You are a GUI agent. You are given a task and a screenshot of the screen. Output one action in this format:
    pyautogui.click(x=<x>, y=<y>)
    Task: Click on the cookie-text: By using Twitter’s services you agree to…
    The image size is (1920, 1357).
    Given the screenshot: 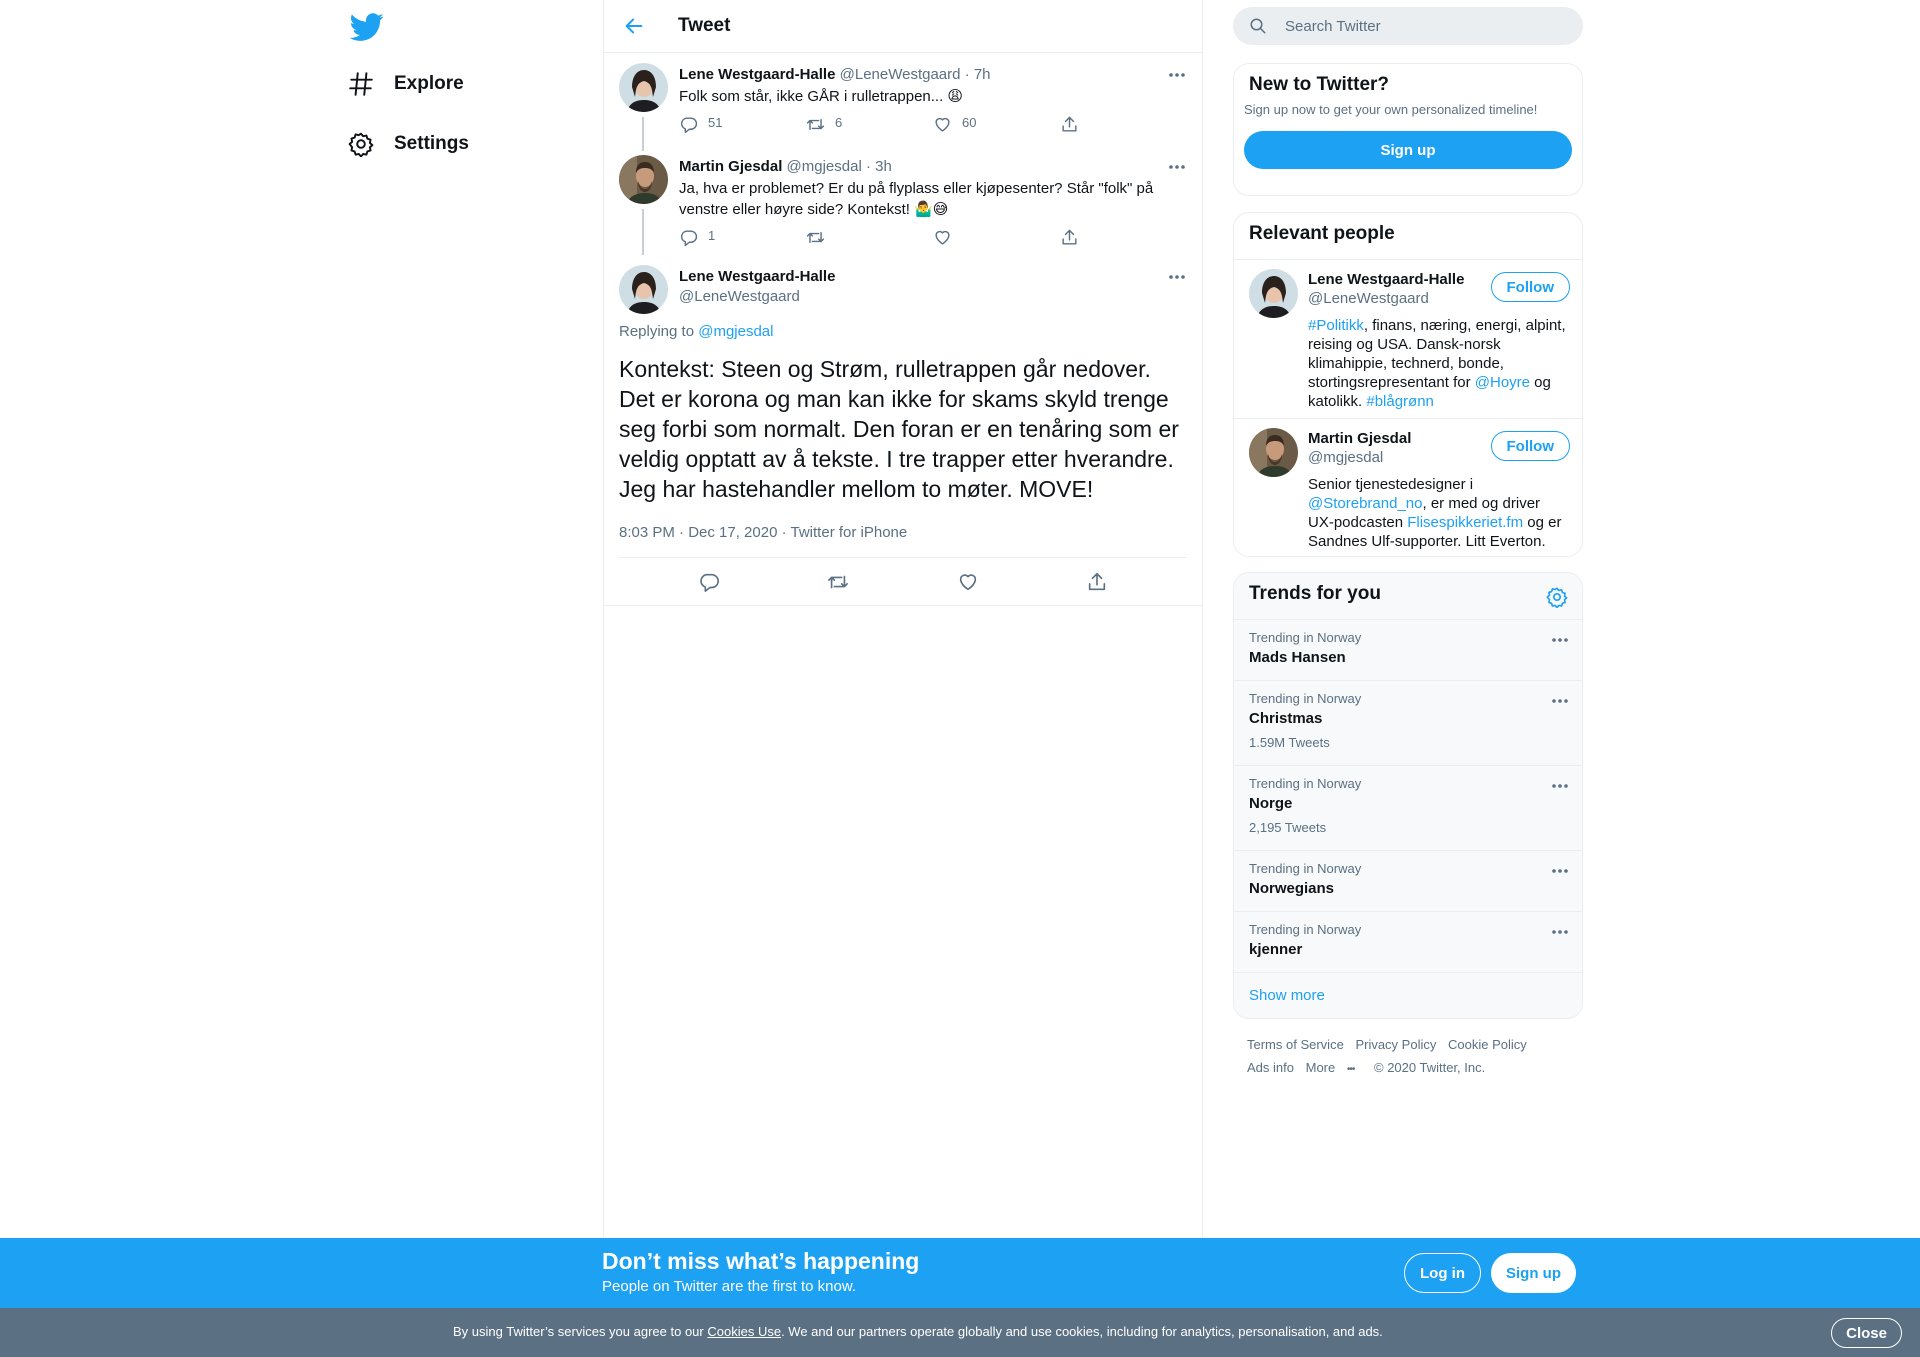 What is the action you would take?
    pyautogui.click(x=918, y=1331)
    